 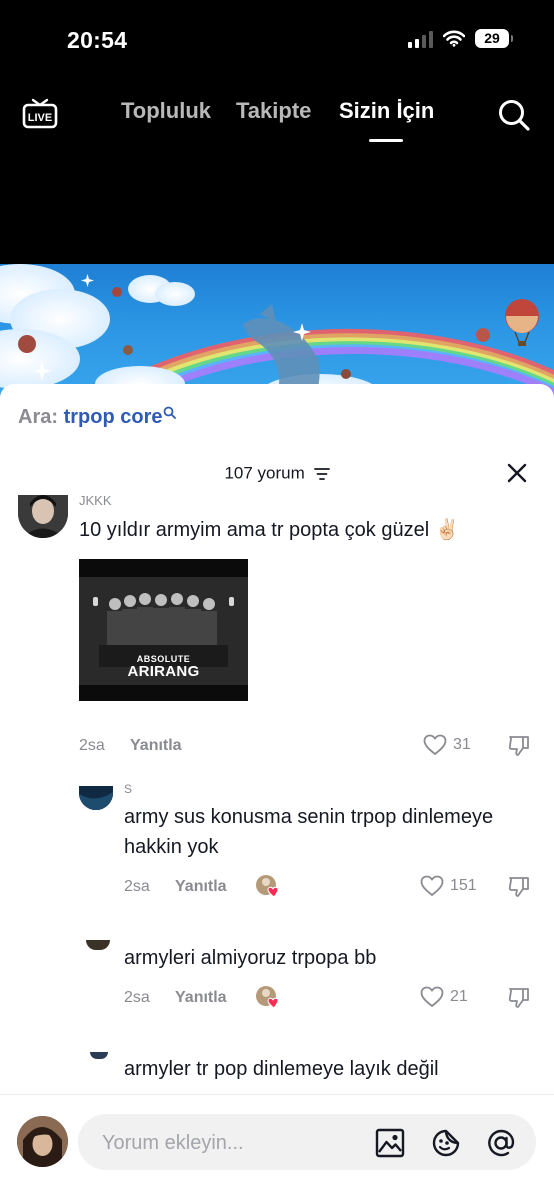 What do you see at coordinates (420, 39) in the screenshot?
I see `signal-icon` at bounding box center [420, 39].